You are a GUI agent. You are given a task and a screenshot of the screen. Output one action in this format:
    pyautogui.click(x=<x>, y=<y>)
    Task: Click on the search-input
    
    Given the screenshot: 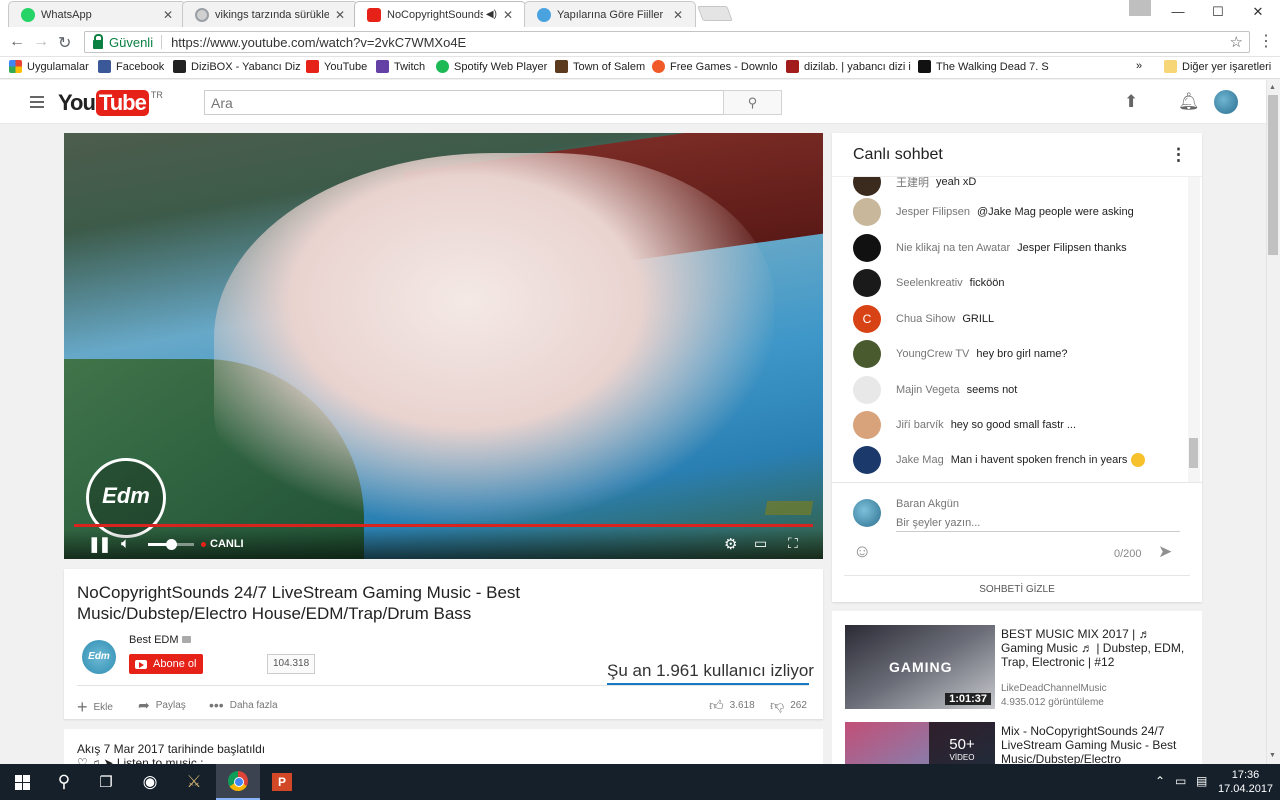 What is the action you would take?
    pyautogui.click(x=464, y=102)
    